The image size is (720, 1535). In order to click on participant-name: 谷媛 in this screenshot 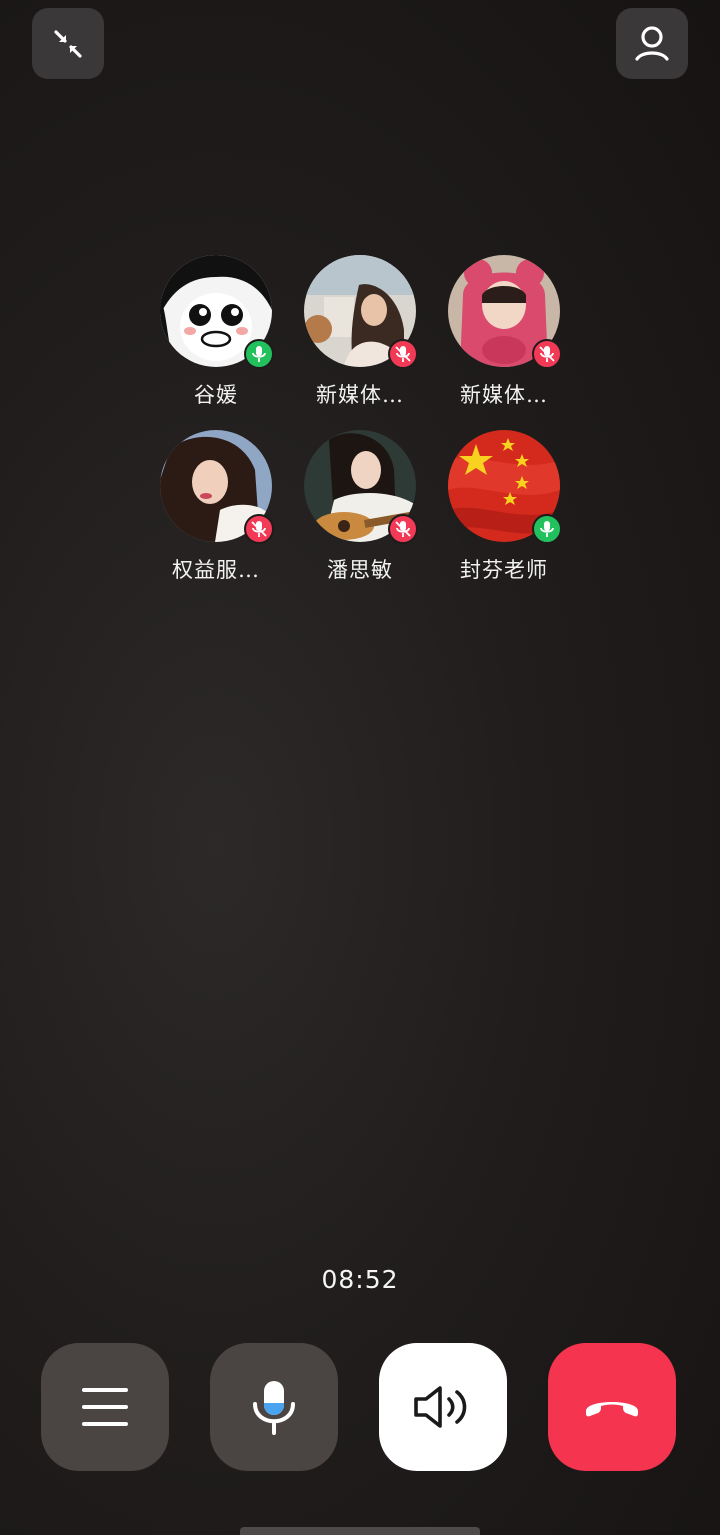, I will do `click(216, 395)`.